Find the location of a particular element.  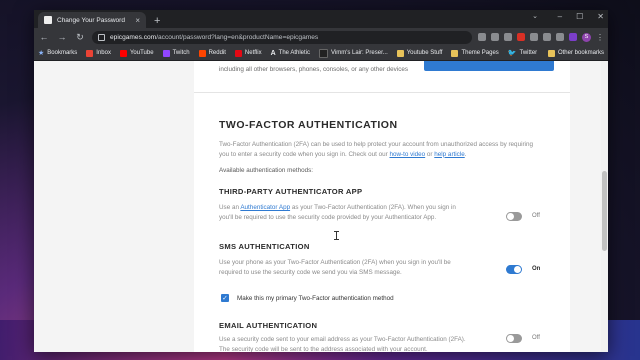

authenticator-app-toggle is located at coordinates (514, 216).